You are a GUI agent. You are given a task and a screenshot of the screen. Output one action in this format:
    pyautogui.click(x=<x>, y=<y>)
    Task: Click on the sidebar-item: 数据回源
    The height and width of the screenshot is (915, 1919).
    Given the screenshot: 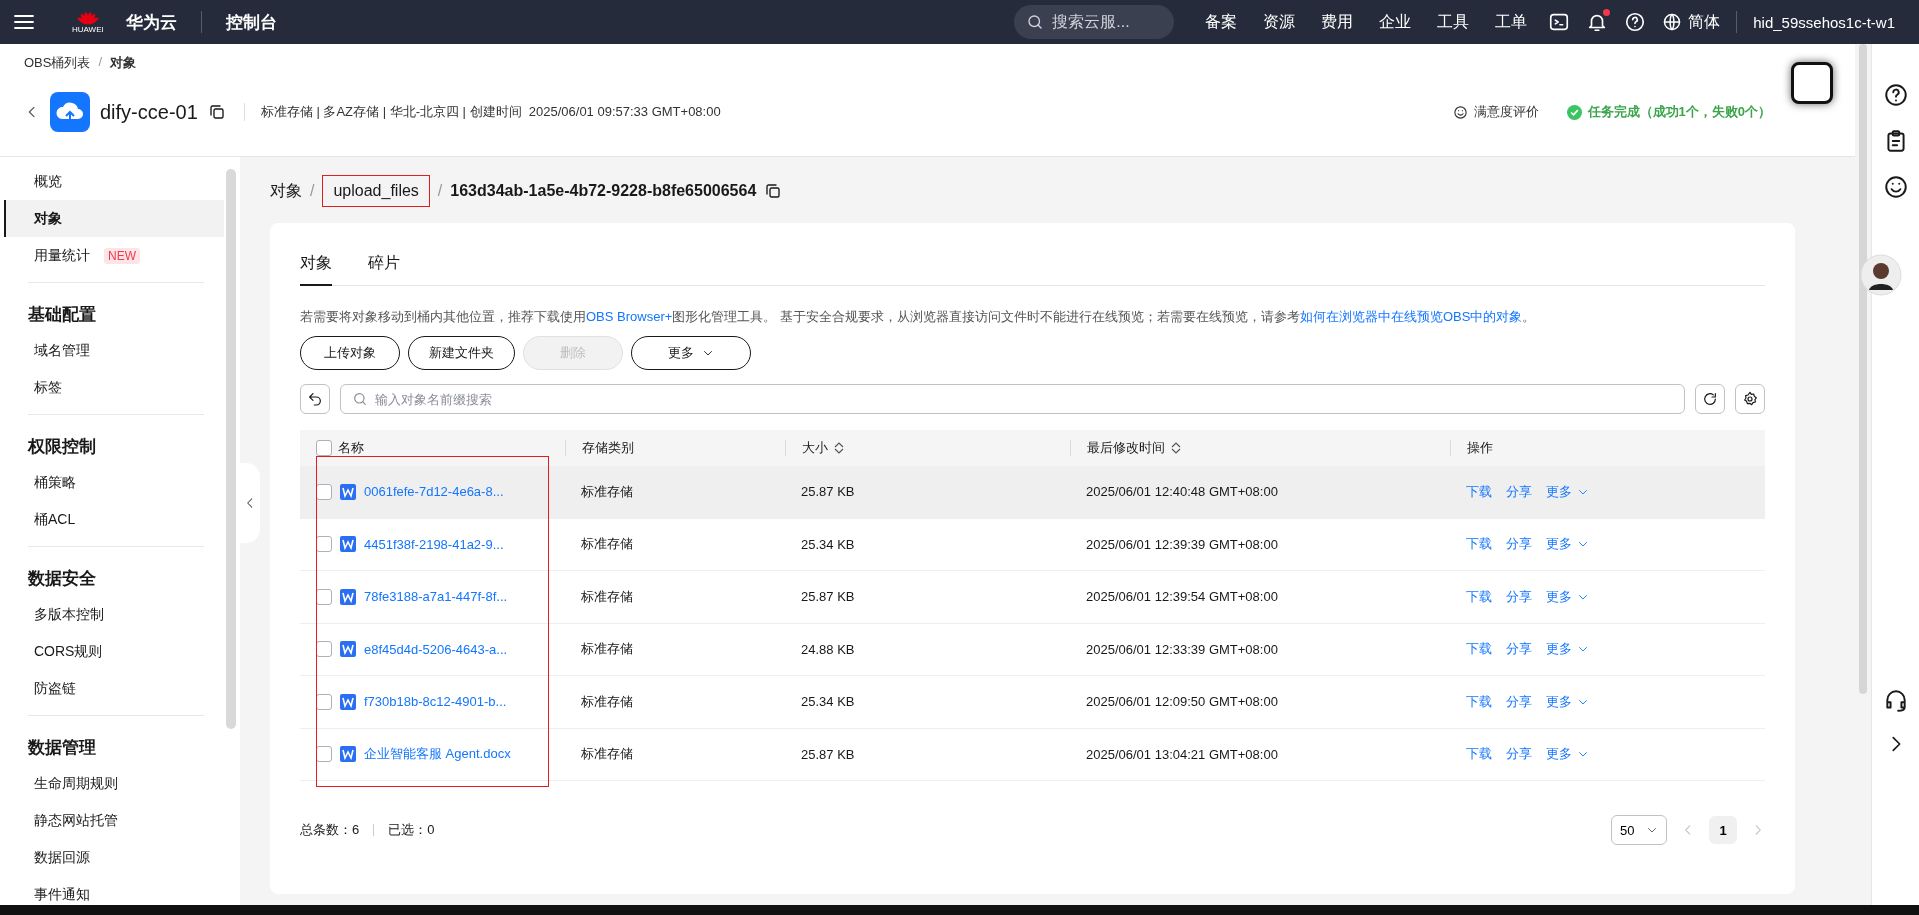 What is the action you would take?
    pyautogui.click(x=114, y=857)
    